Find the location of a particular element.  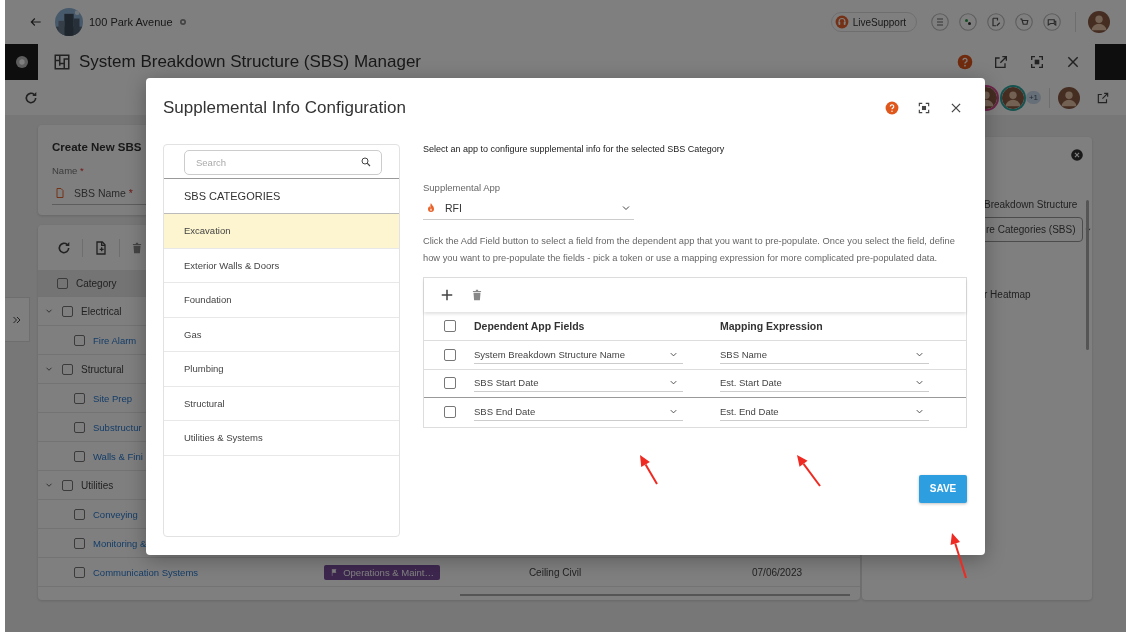

flag-icon is located at coordinates (335, 572).